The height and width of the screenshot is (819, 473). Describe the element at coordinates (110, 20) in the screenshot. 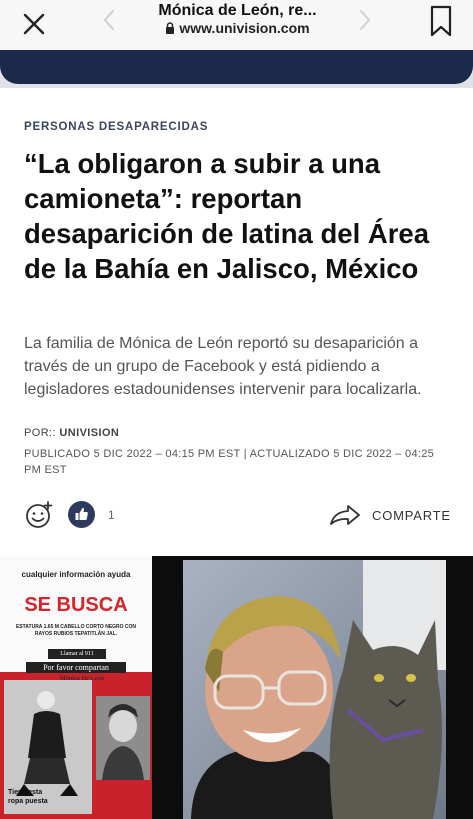

I see `chevron-left-icon` at that location.